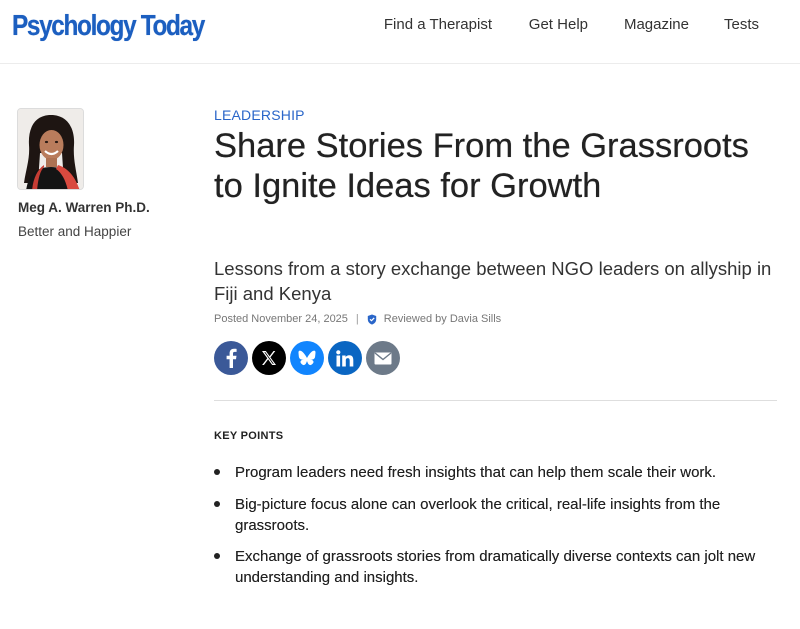 The image size is (800, 629). Describe the element at coordinates (74, 231) in the screenshot. I see `author-blog-name: Better and Happier` at that location.